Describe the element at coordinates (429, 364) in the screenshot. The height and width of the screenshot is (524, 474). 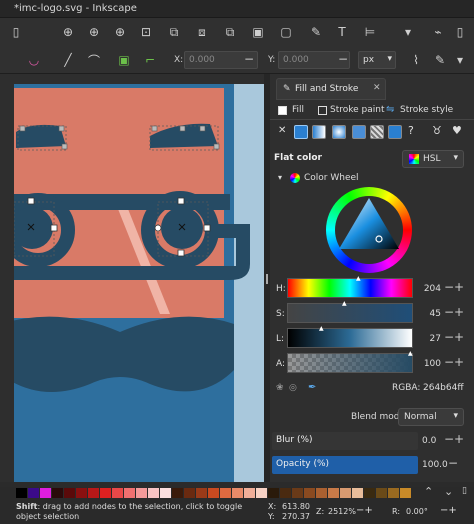
I see `alpha-value: 100` at that location.